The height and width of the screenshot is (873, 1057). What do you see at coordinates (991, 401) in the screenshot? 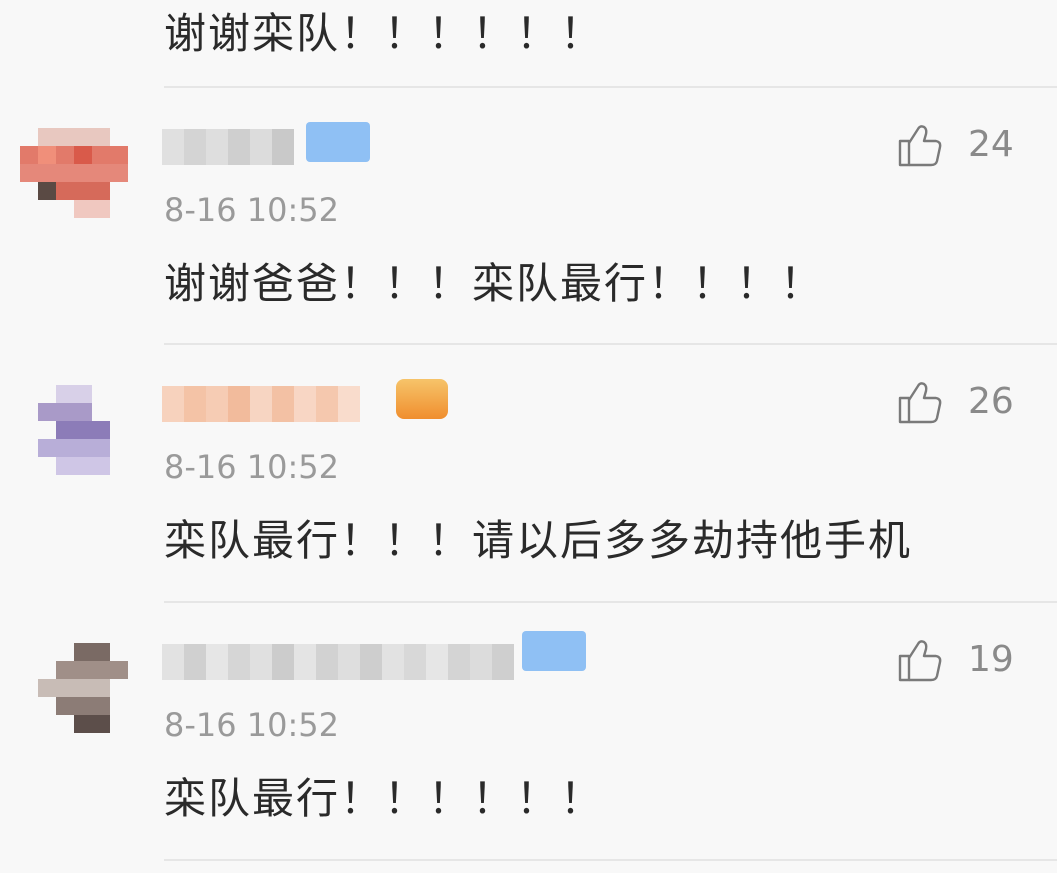
I see `like-count: 26` at bounding box center [991, 401].